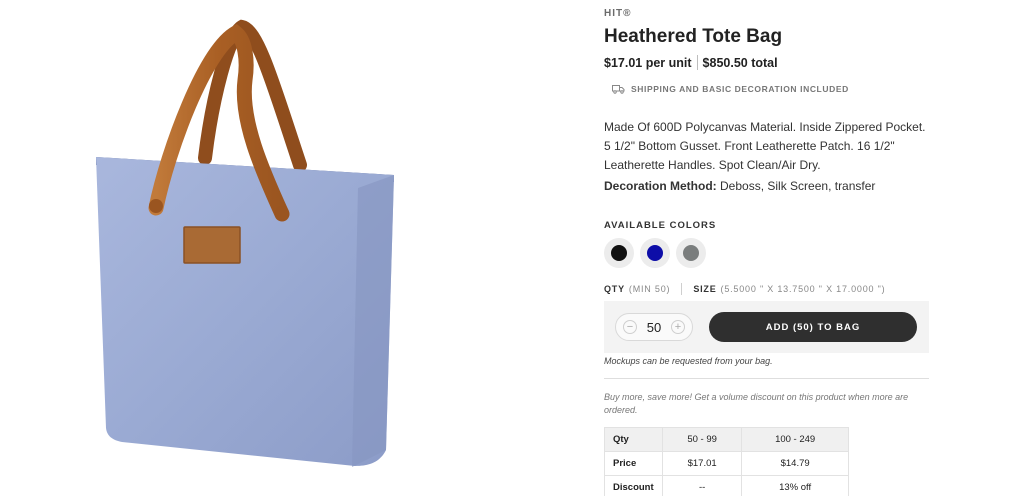 Image resolution: width=1024 pixels, height=496 pixels. I want to click on price-per-unit: $17.01 per unit, so click(648, 62).